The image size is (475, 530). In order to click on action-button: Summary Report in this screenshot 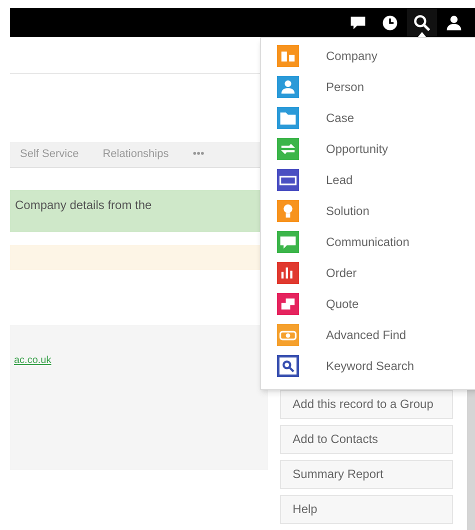, I will do `click(367, 474)`.